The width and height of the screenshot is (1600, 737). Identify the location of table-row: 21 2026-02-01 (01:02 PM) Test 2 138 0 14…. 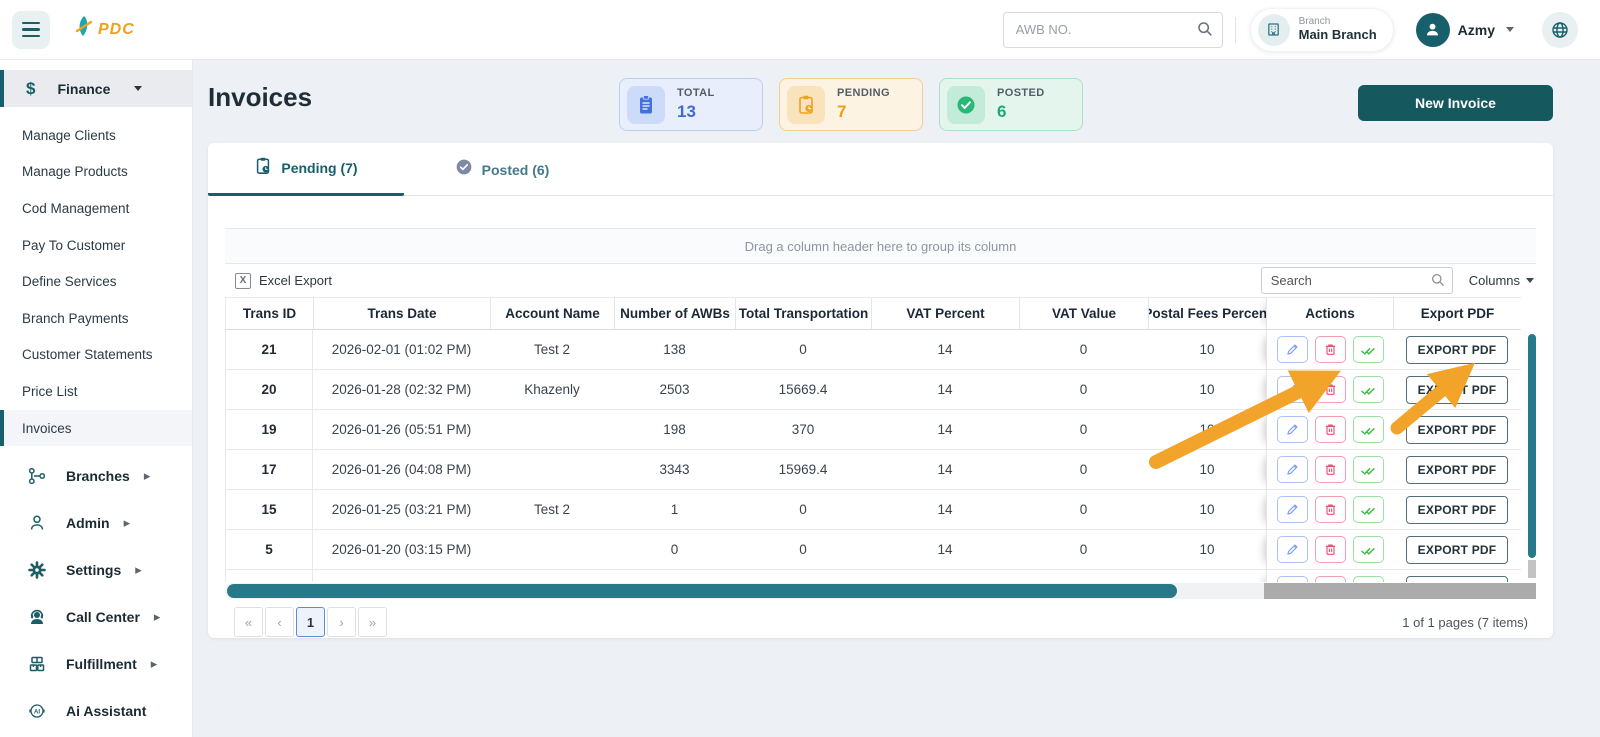
(880, 350).